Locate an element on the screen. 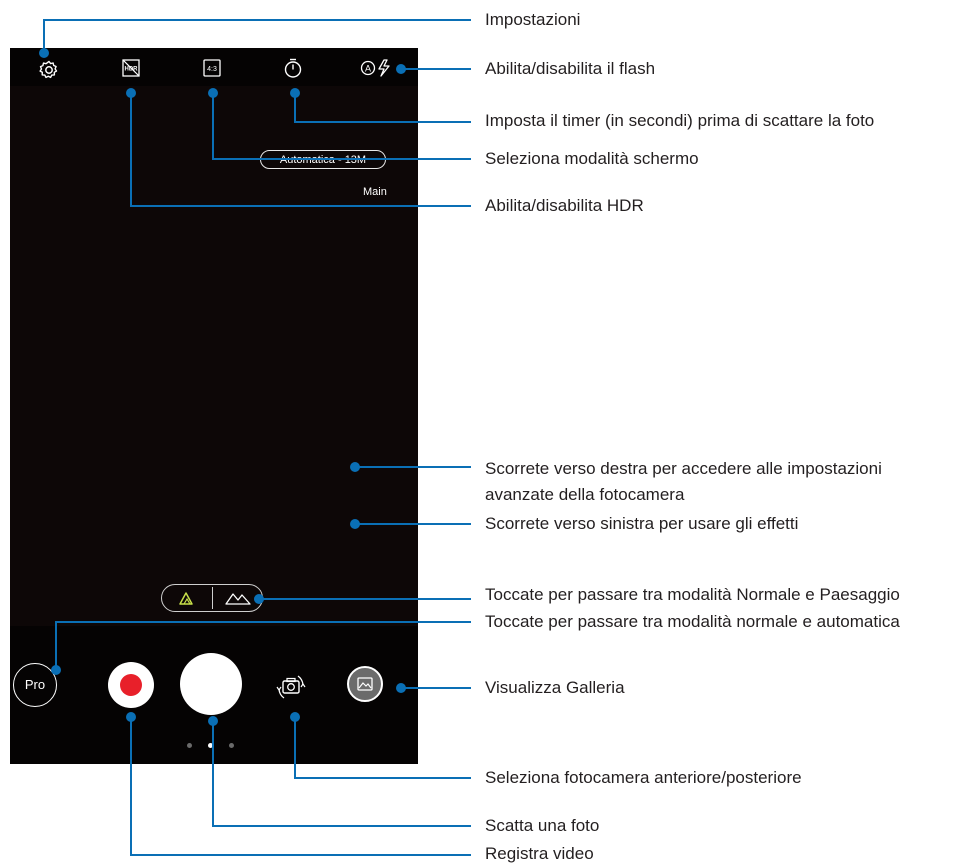  switch-camera-button is located at coordinates (291, 687).